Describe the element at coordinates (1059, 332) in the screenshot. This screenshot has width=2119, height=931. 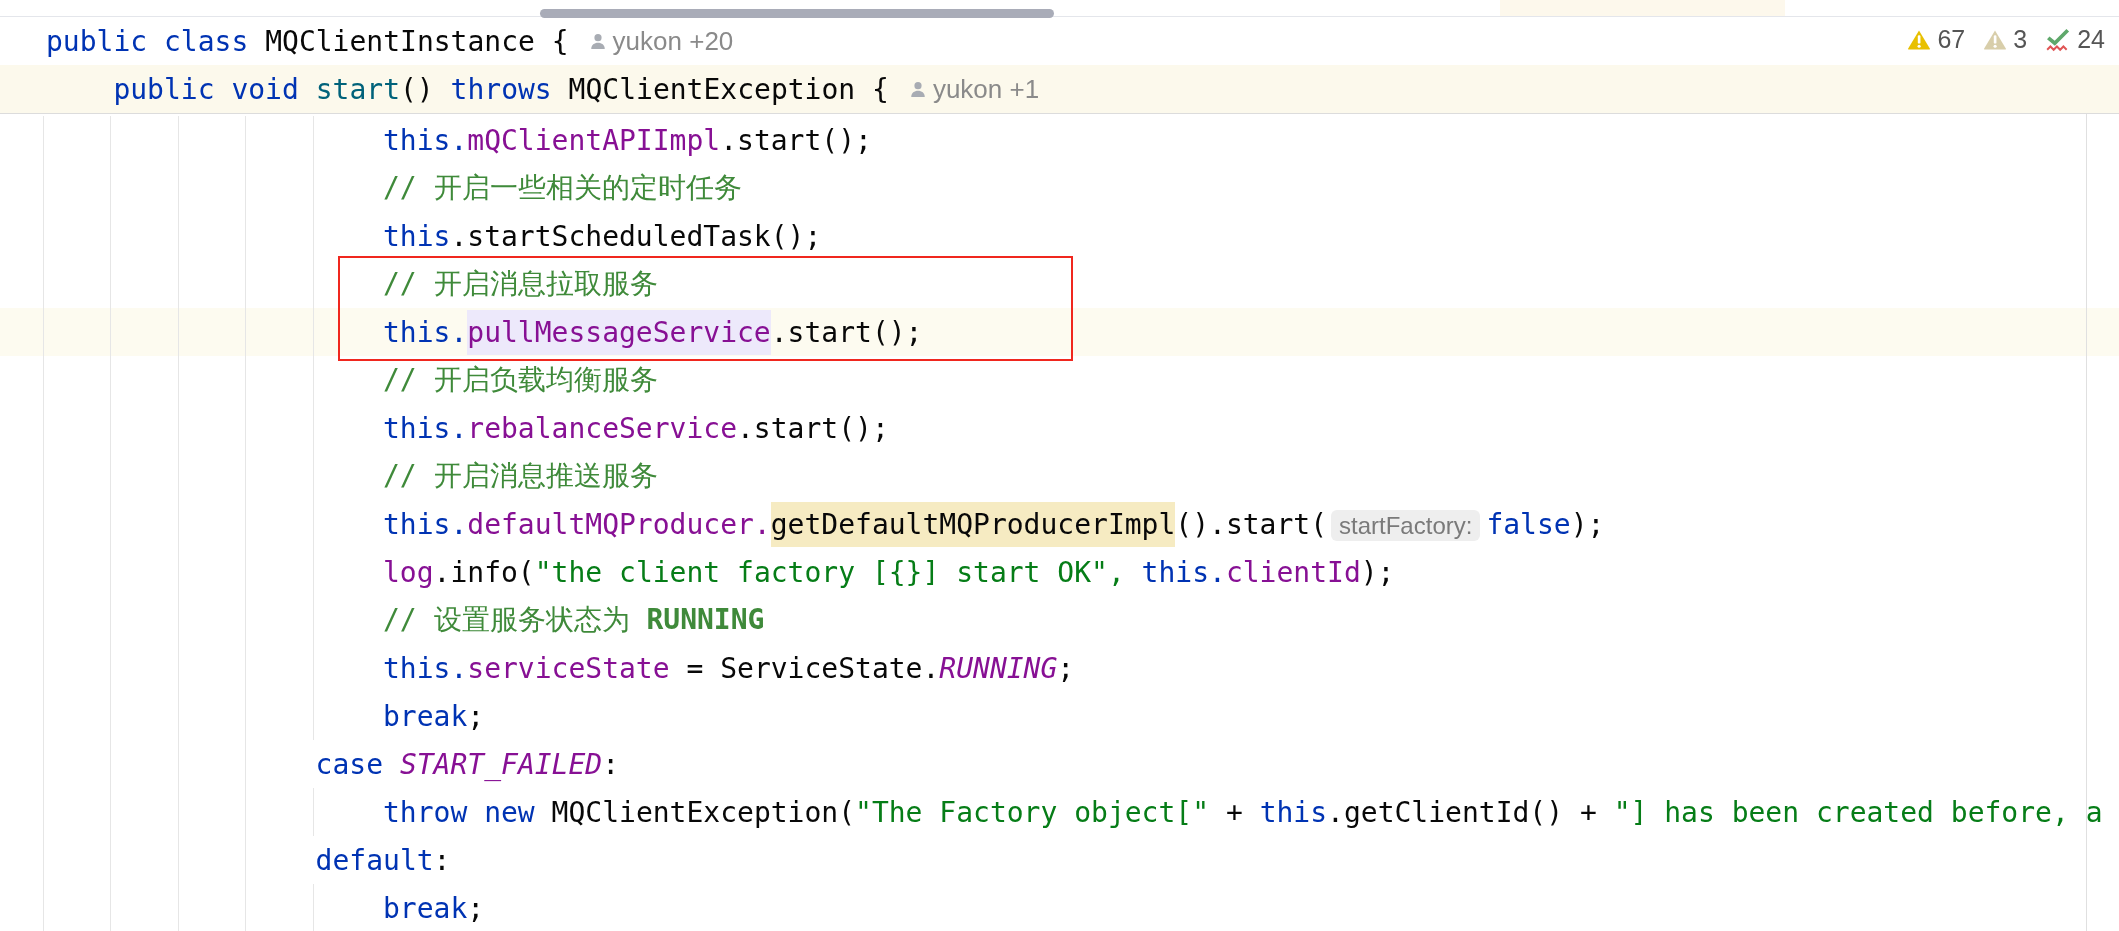
I see `current-line-highlight: this.pullMessageService.start();` at that location.